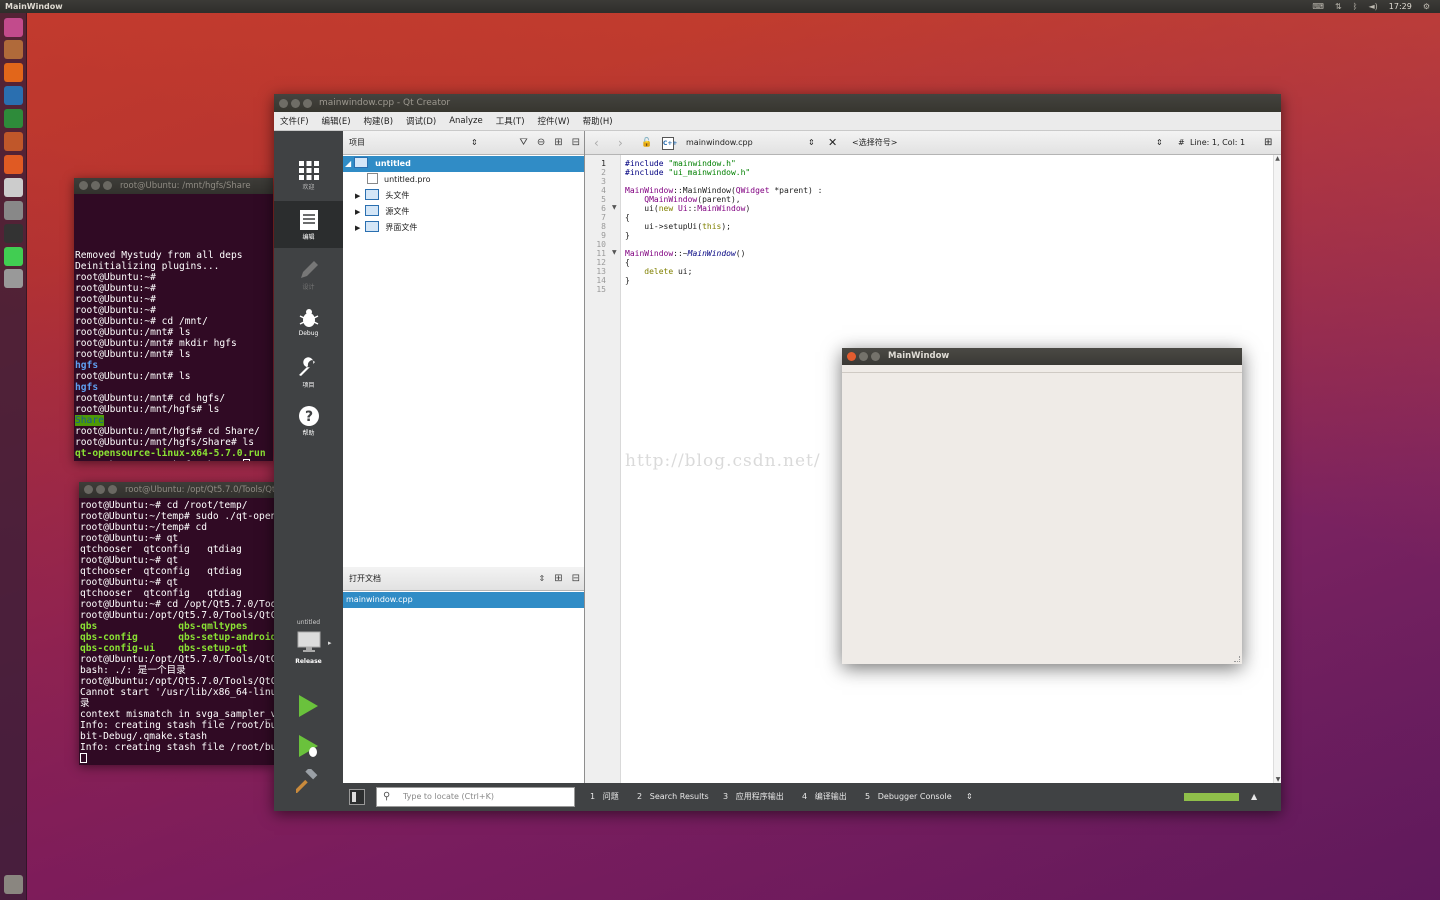 The image size is (1440, 900). Describe the element at coordinates (874, 143) in the screenshot. I see `symbol-selector: <选择符号>` at that location.